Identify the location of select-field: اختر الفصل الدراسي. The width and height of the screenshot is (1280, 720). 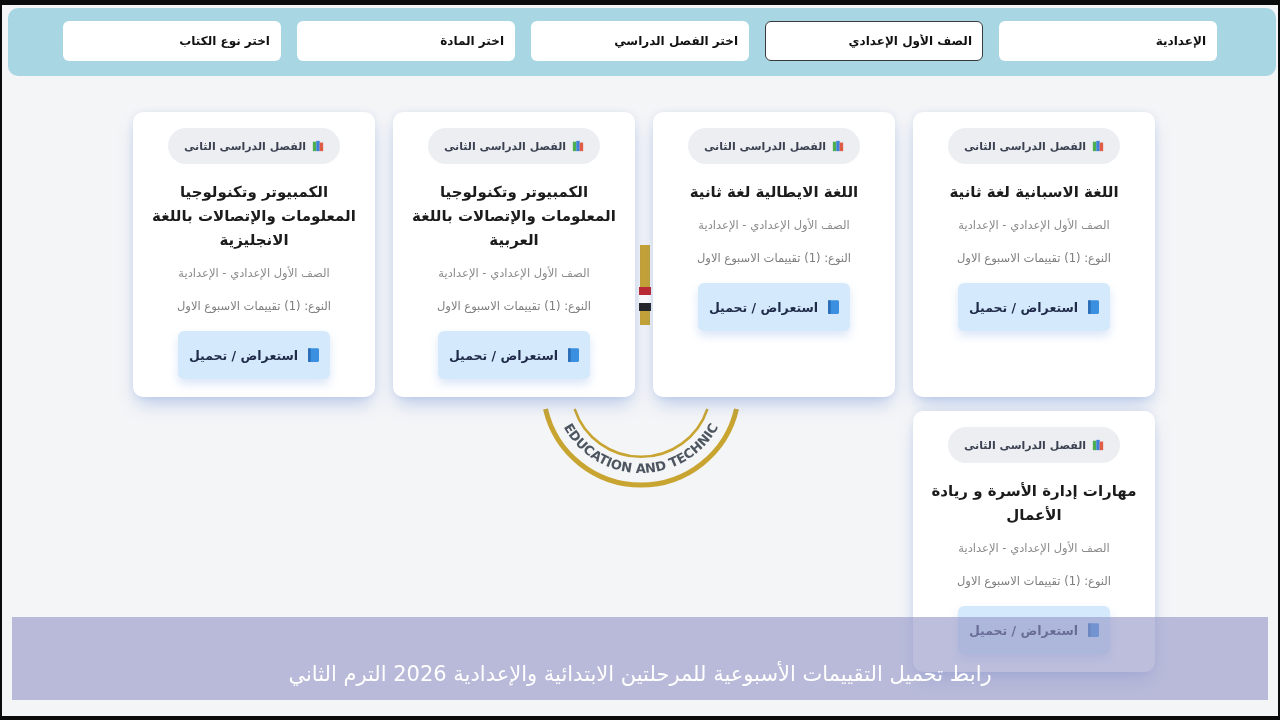
(640, 41).